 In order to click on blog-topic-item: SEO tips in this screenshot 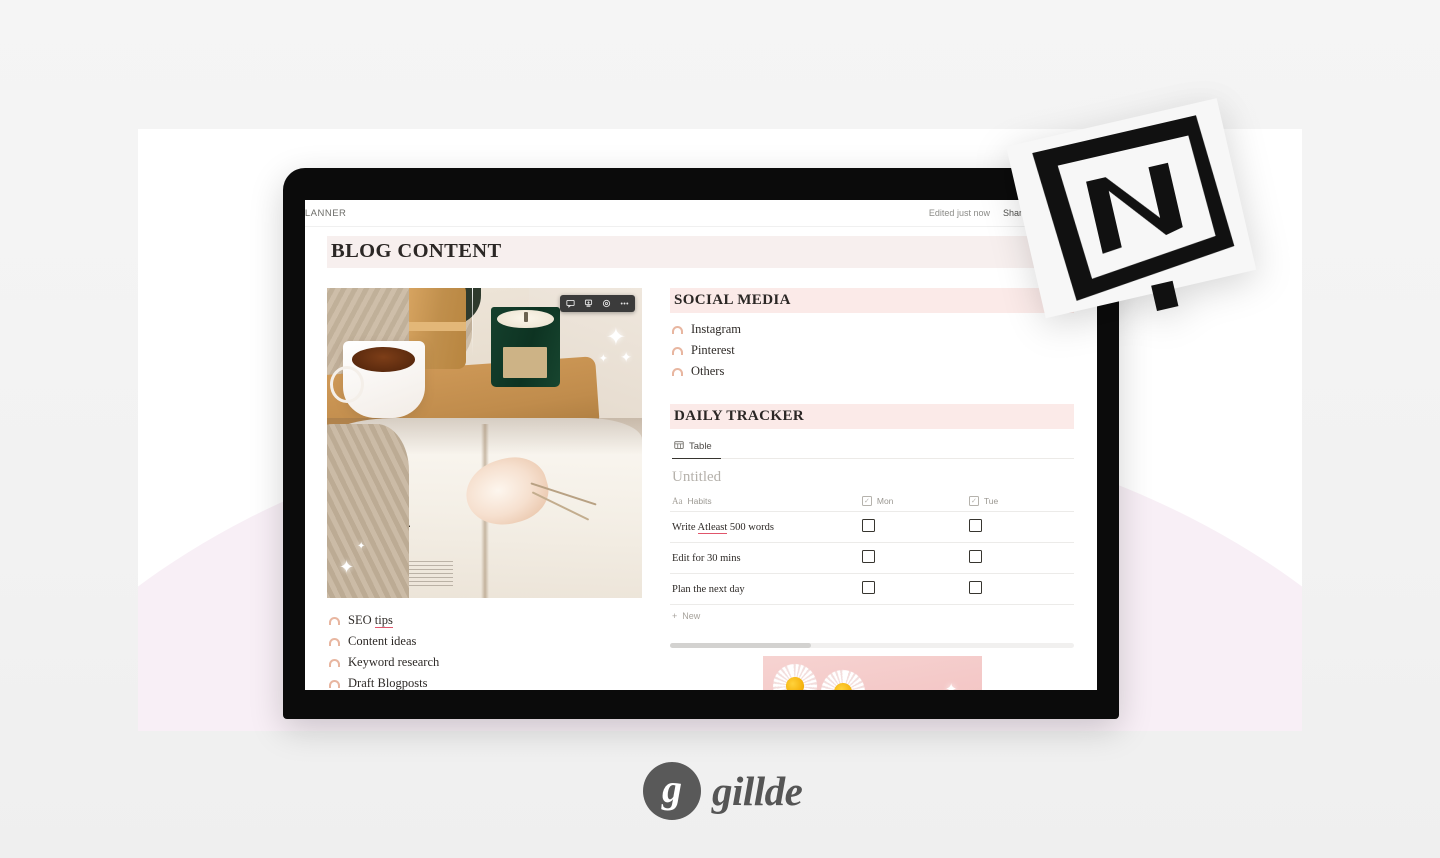, I will do `click(484, 620)`.